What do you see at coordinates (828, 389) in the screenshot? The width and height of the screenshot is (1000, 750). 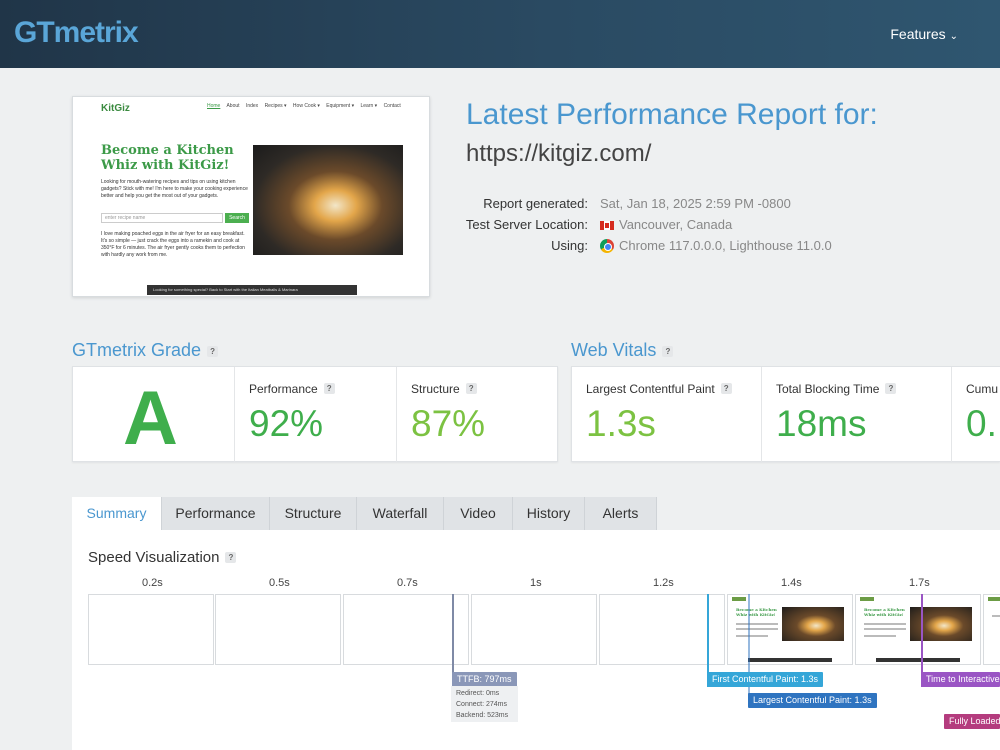 I see `tbt-label: Total Blocking Time` at bounding box center [828, 389].